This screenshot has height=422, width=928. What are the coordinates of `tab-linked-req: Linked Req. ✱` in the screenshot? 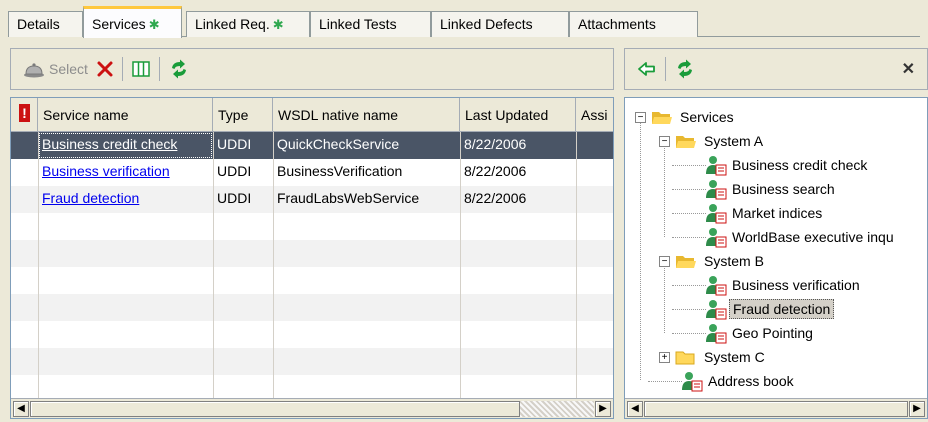 It's located at (248, 24).